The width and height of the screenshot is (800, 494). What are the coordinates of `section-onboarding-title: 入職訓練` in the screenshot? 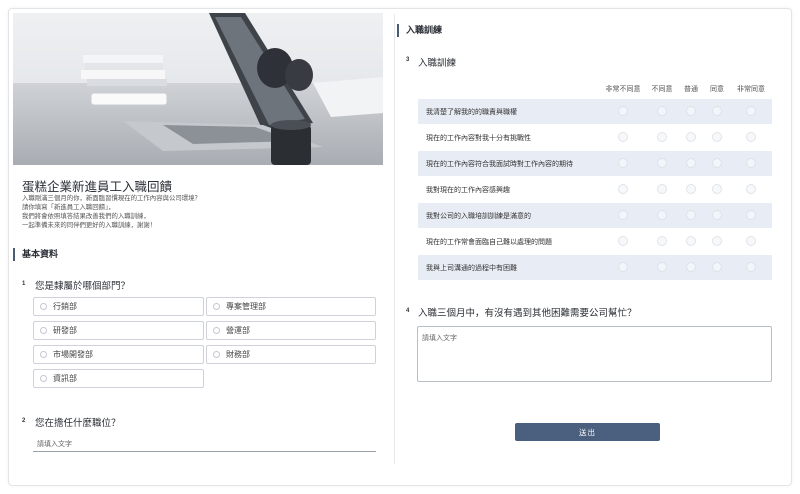 It's located at (419, 30).